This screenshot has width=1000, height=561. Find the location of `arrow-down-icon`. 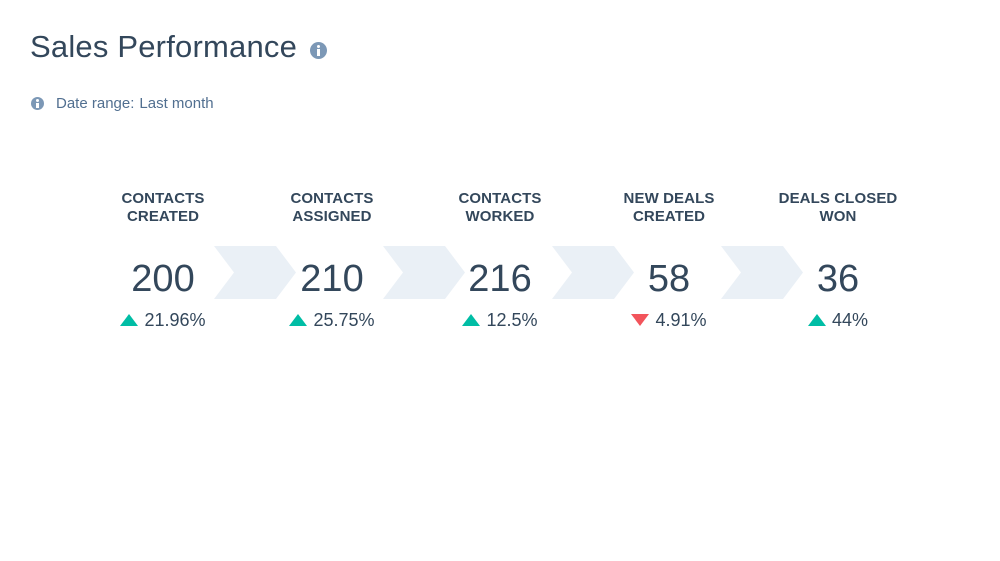

arrow-down-icon is located at coordinates (640, 320).